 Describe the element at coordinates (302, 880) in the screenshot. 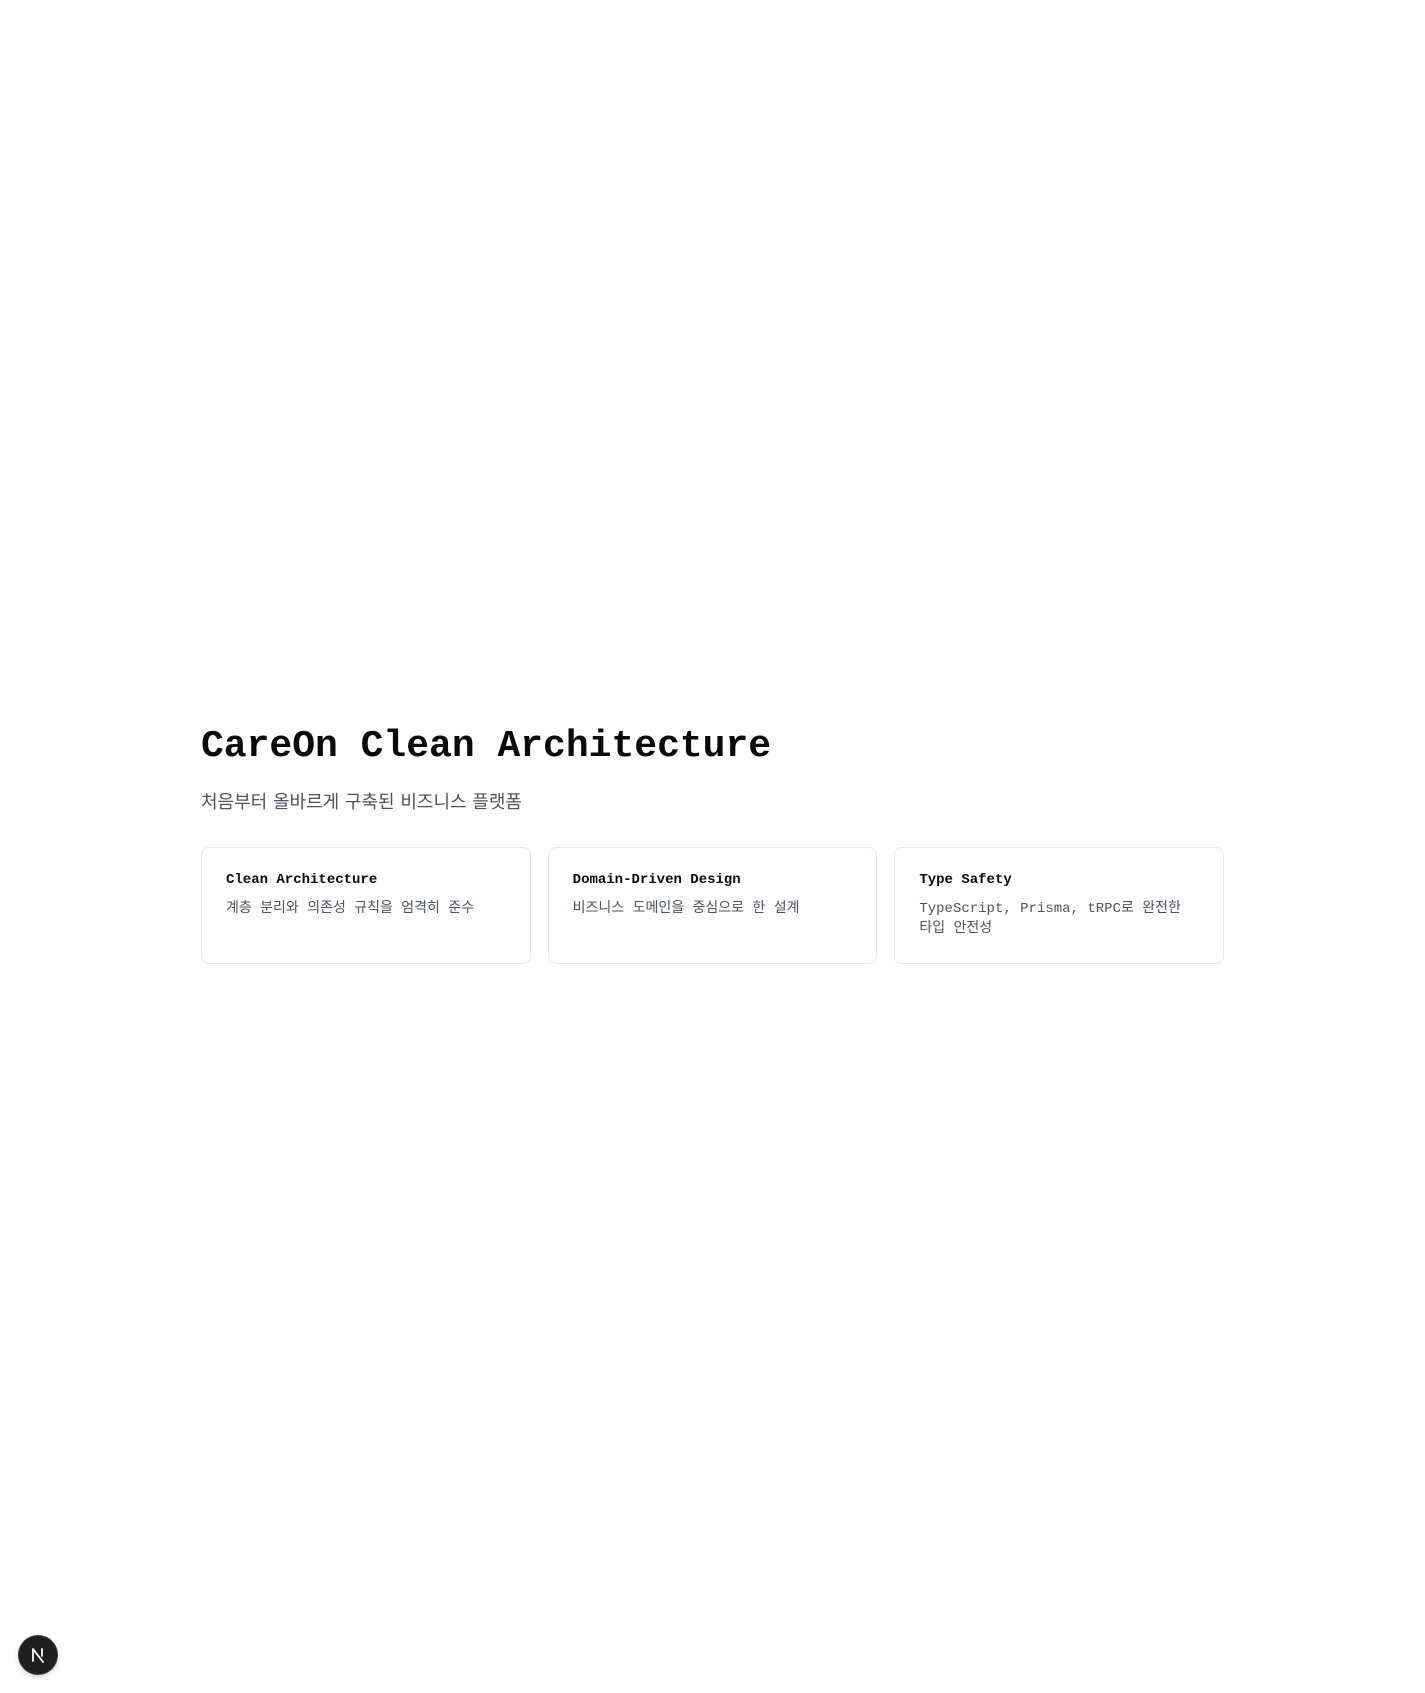

I see `feature-card-title: Clean Architecture` at that location.